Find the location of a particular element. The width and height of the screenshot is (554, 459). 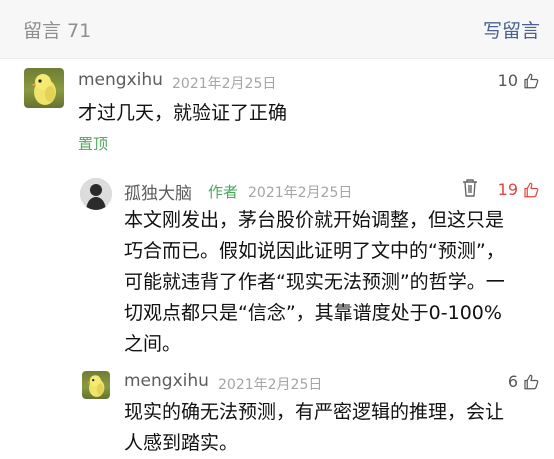

reply-text-line: 可能就违背了作者“现实无法预测”的哲学。一 is located at coordinates (314, 282).